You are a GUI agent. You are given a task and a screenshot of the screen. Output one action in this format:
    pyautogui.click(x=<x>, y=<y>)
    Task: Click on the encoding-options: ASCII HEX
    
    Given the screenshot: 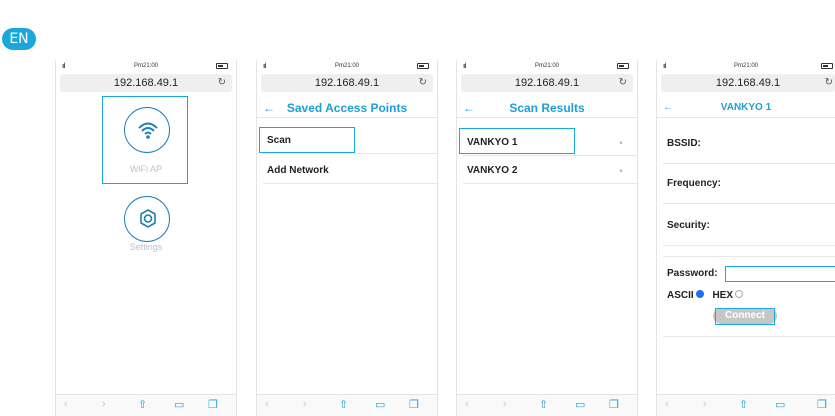 What is the action you would take?
    pyautogui.click(x=708, y=295)
    